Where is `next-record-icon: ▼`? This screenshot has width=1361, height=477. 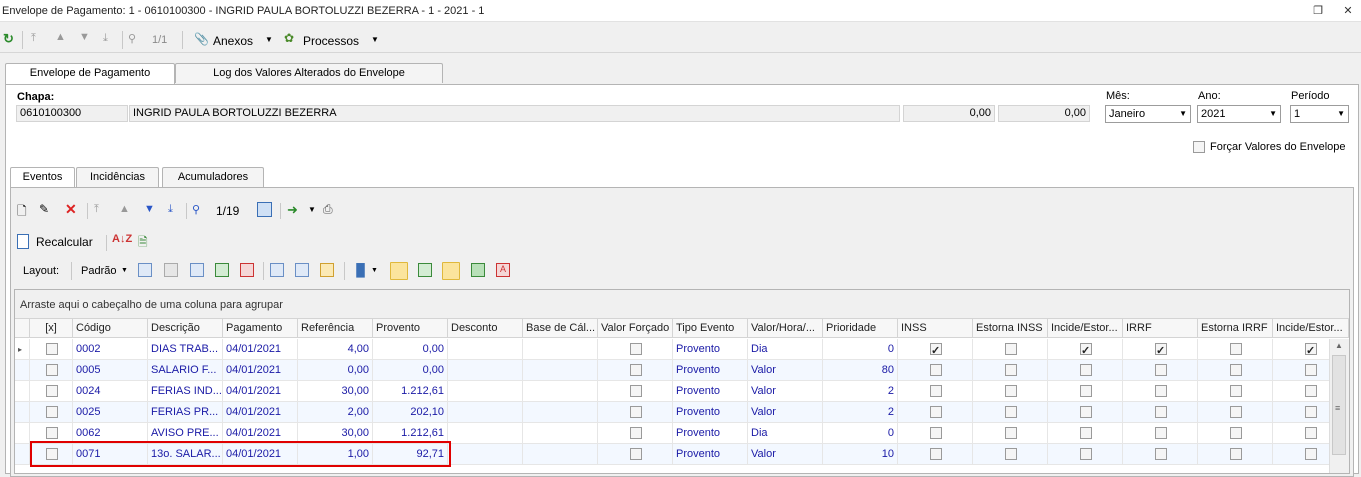 next-record-icon: ▼ is located at coordinates (149, 209).